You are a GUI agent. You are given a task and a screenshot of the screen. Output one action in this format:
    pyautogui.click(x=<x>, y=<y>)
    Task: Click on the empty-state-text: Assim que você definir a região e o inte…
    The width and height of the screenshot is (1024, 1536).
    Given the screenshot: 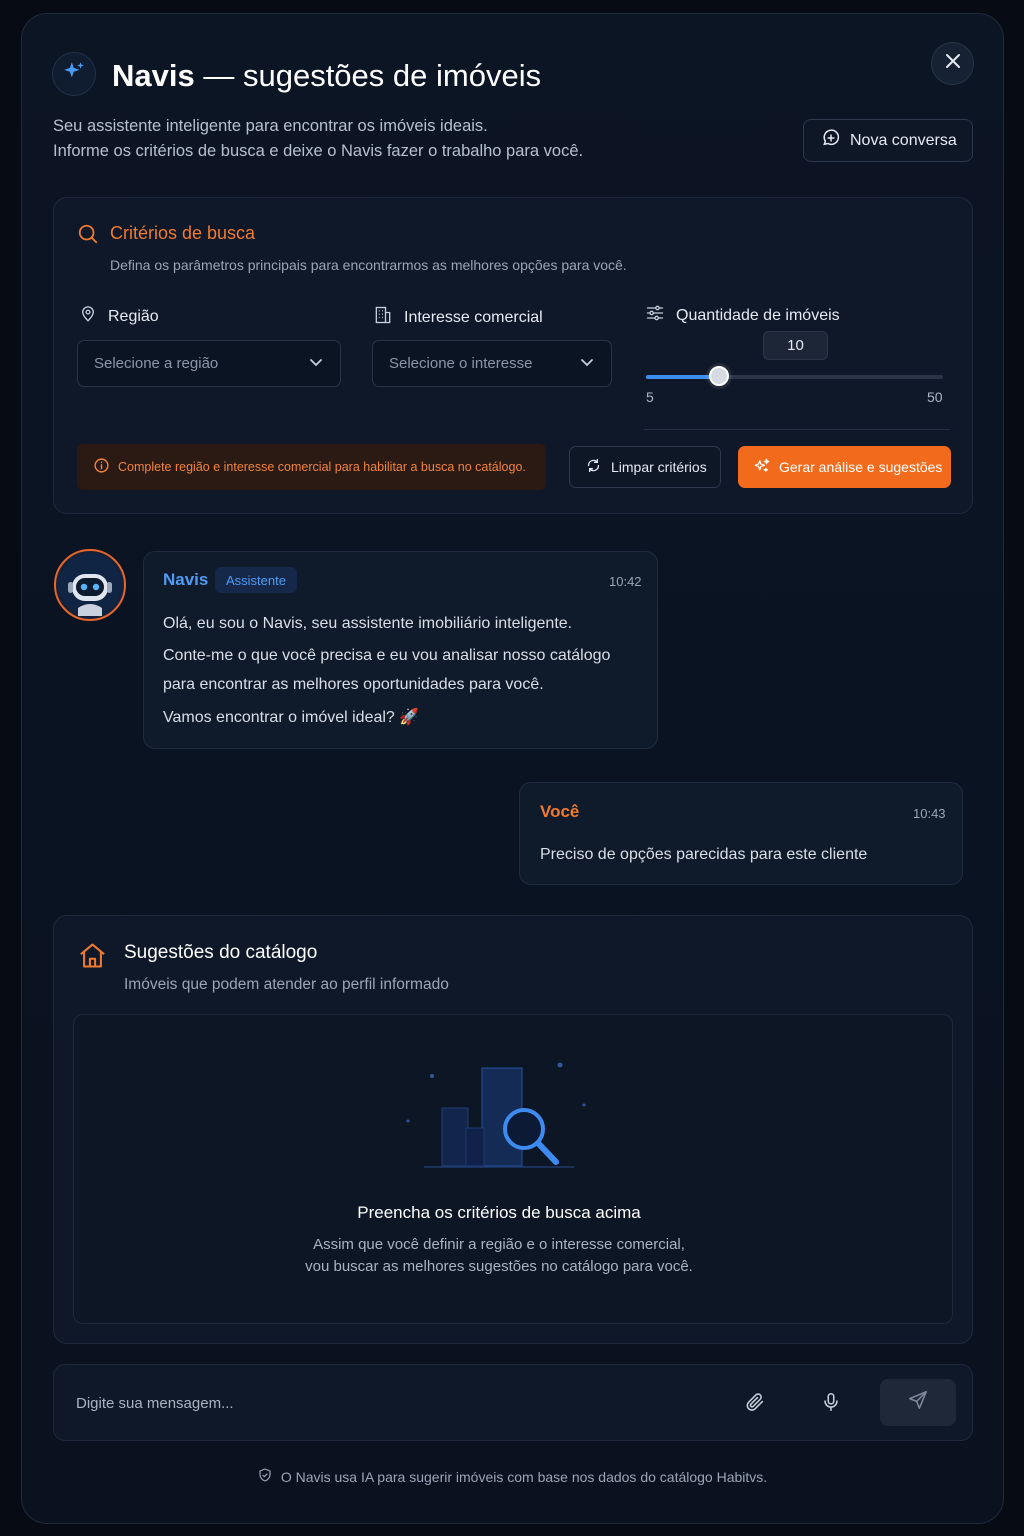 What is the action you would take?
    pyautogui.click(x=499, y=1244)
    